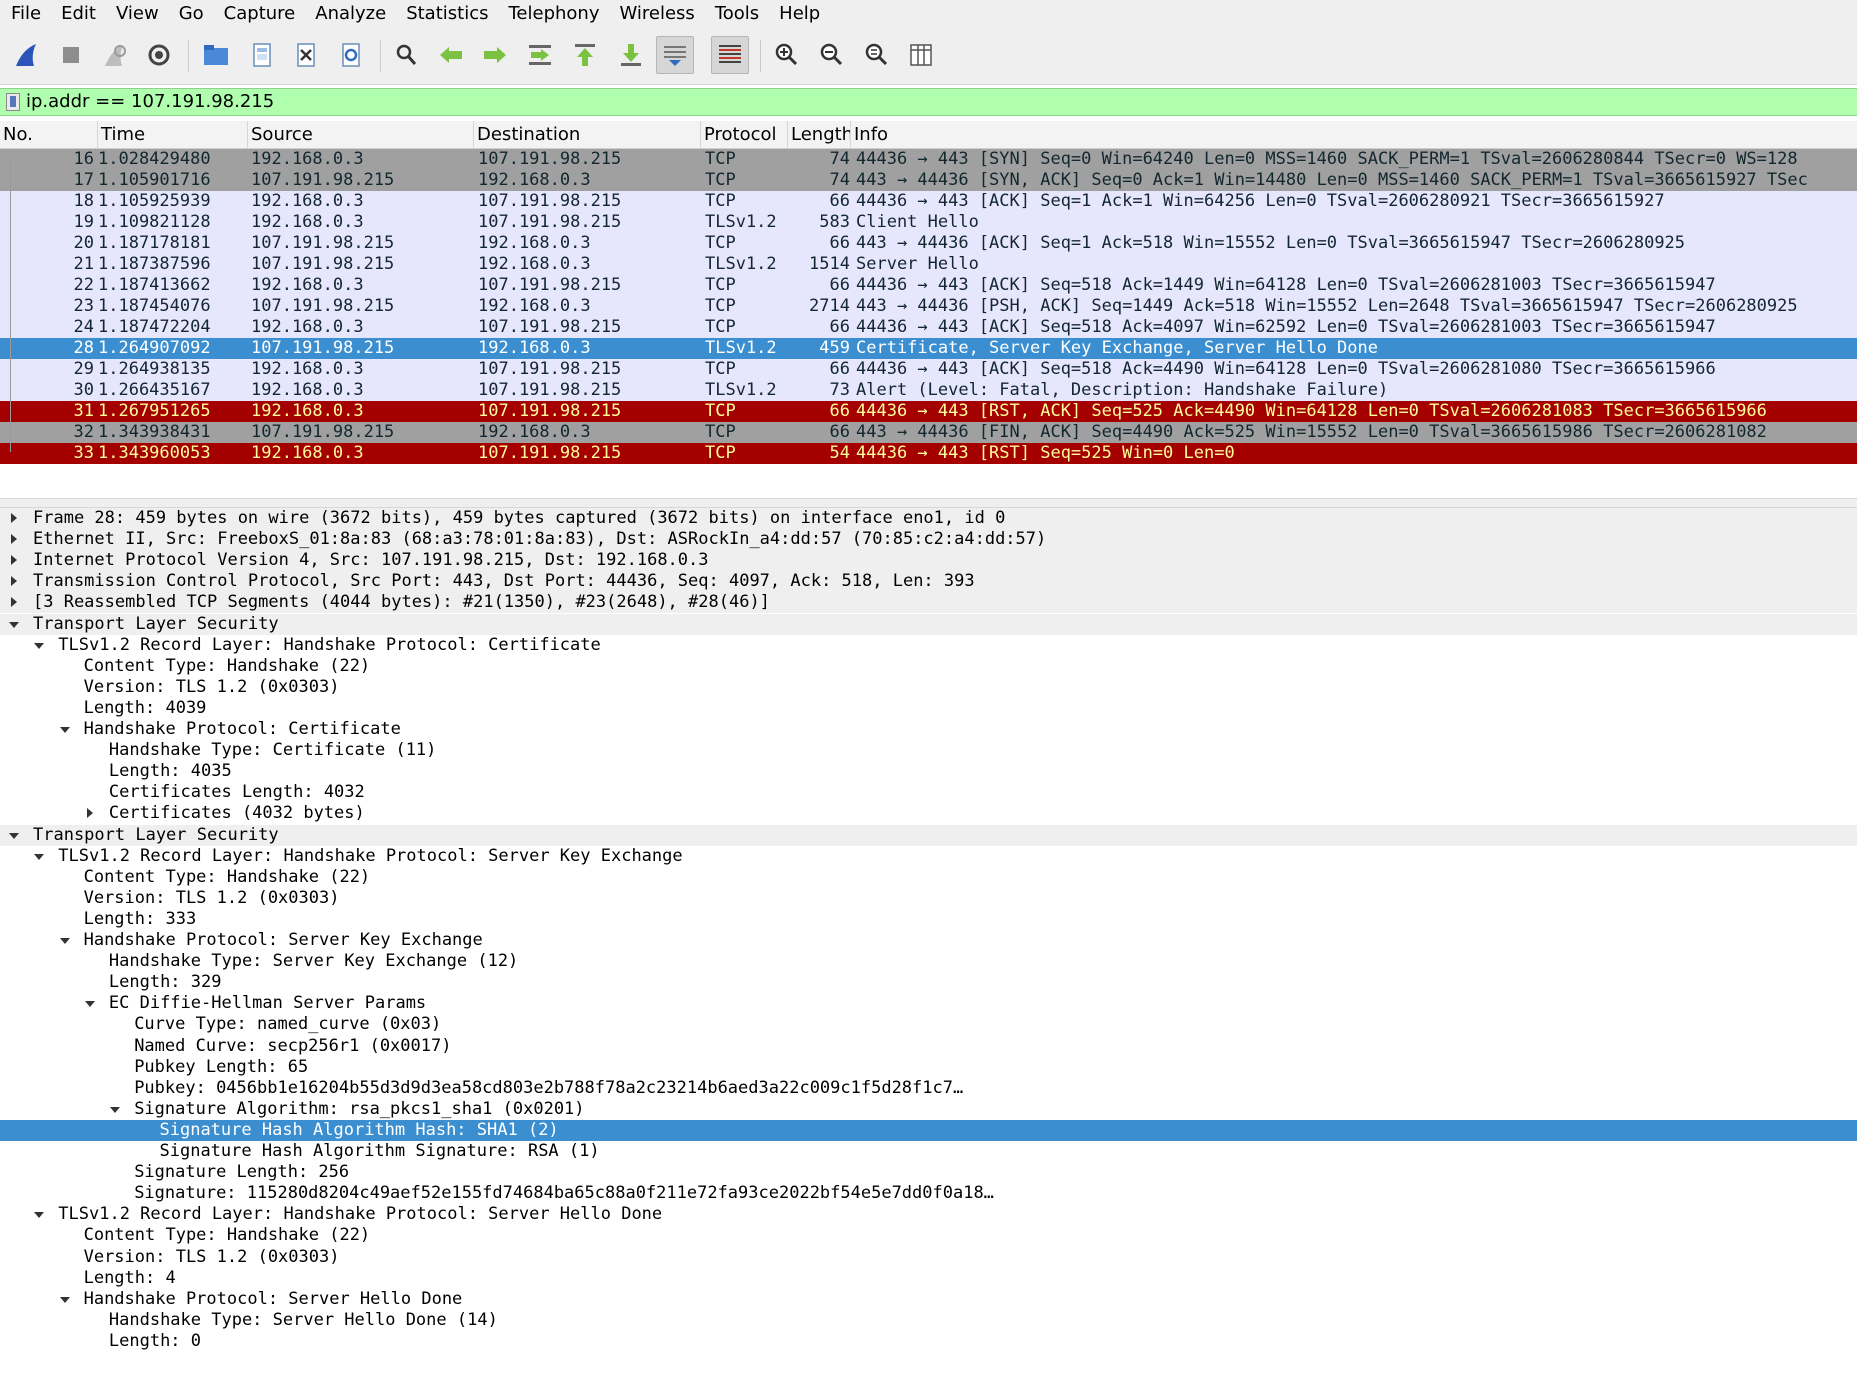 The height and width of the screenshot is (1387, 1857). What do you see at coordinates (921, 55) in the screenshot?
I see `resize-columns-icon` at bounding box center [921, 55].